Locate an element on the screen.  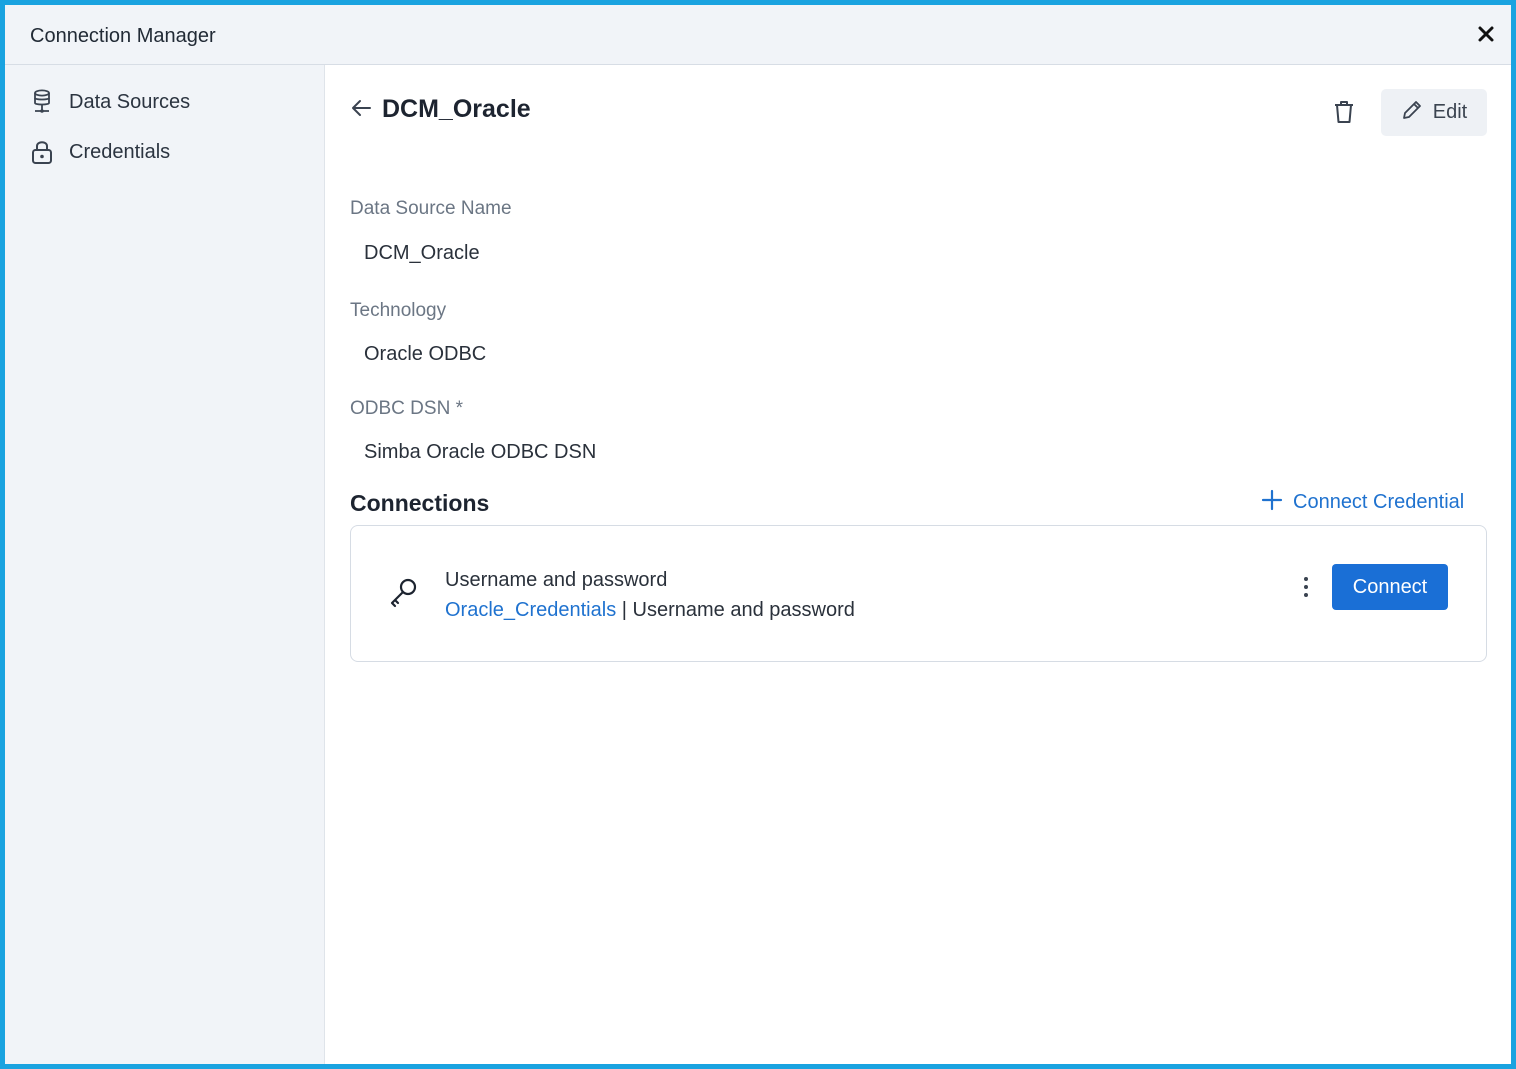
connection-type: Username and password is located at coordinates (556, 580).